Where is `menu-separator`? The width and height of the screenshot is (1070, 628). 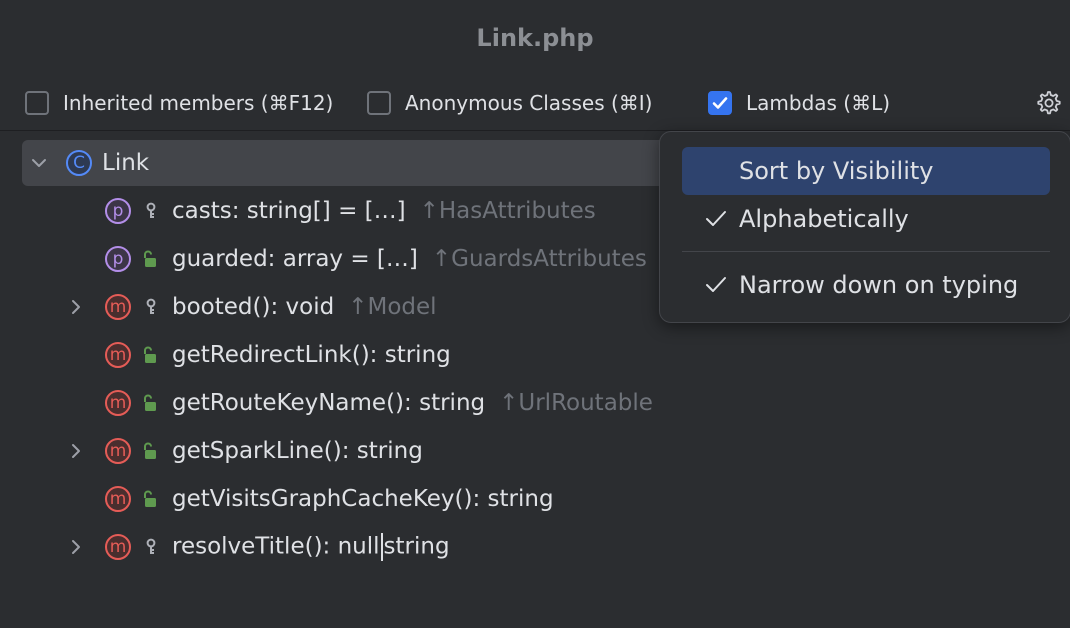
menu-separator is located at coordinates (866, 251).